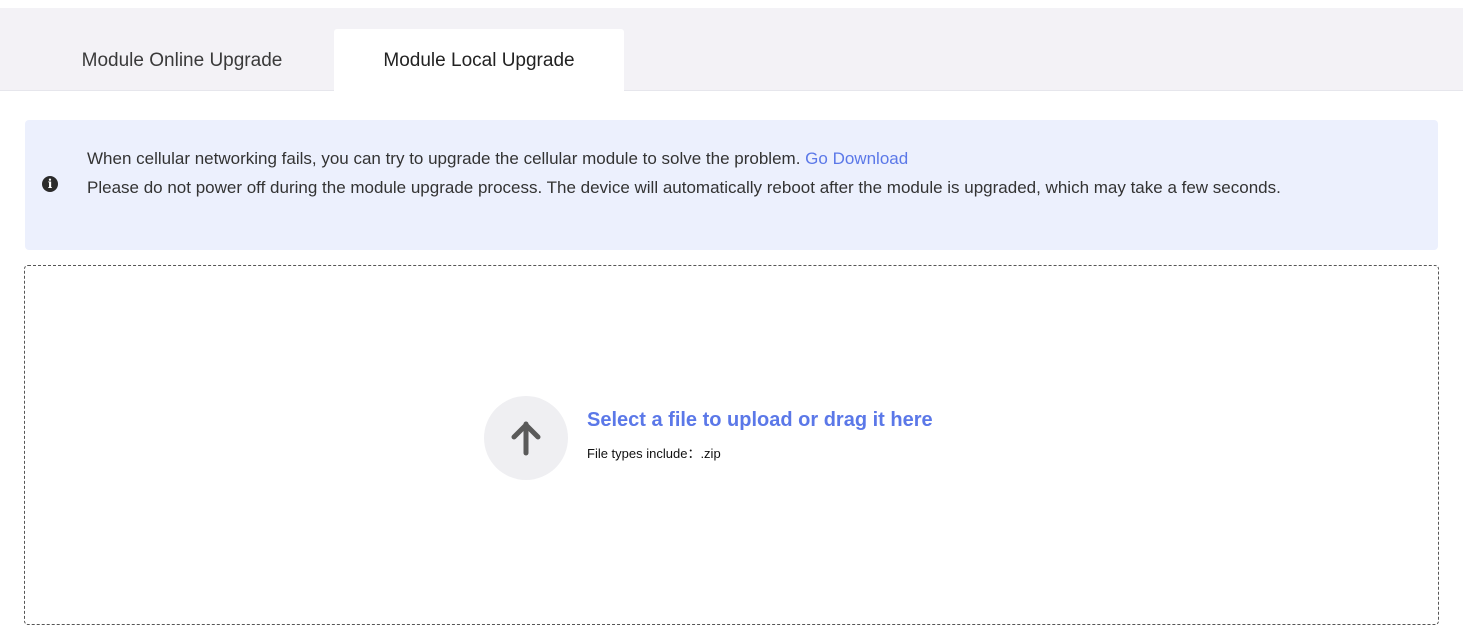 The width and height of the screenshot is (1463, 625). I want to click on tab-label: Module Online Upgrade, so click(182, 60).